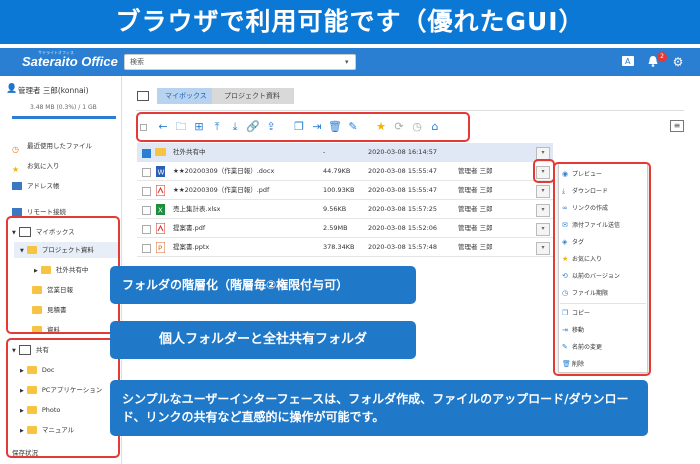  I want to click on file-name: 提案書.pdf, so click(189, 228).